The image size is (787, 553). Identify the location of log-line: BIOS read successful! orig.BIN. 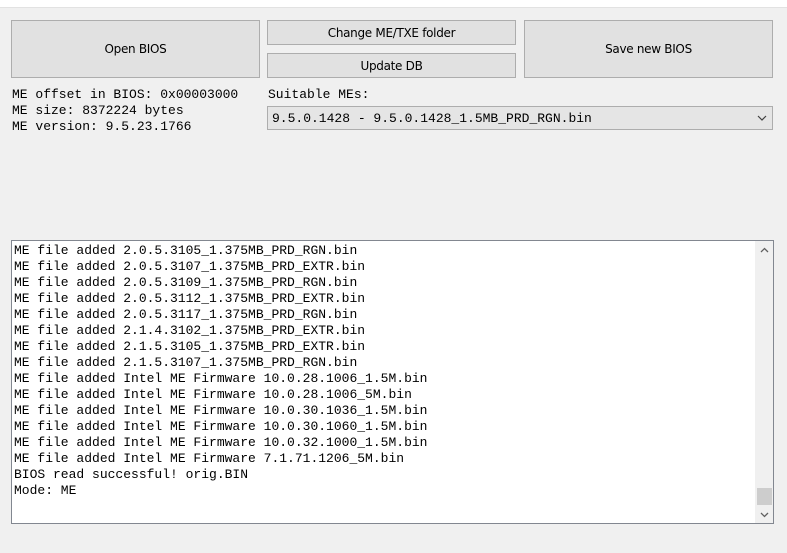
(131, 474).